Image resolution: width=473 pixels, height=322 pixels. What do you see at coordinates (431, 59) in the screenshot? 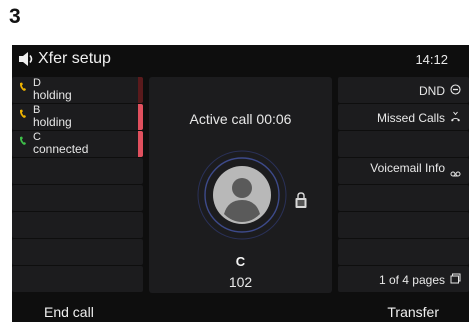
I see `clock: 14:12` at bounding box center [431, 59].